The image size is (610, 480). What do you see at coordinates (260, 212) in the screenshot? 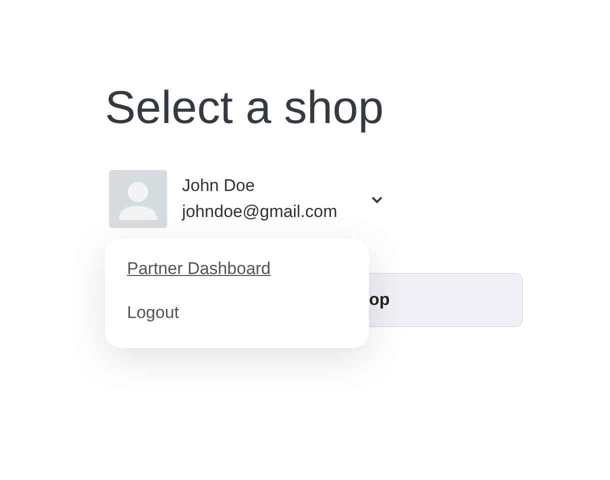
I see `user-email: johndoe@gmail.com` at bounding box center [260, 212].